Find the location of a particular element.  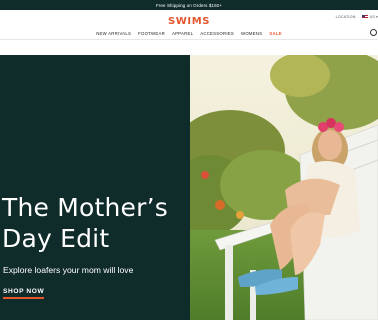

hero-title: The Mother’s Day Edit is located at coordinates (85, 223).